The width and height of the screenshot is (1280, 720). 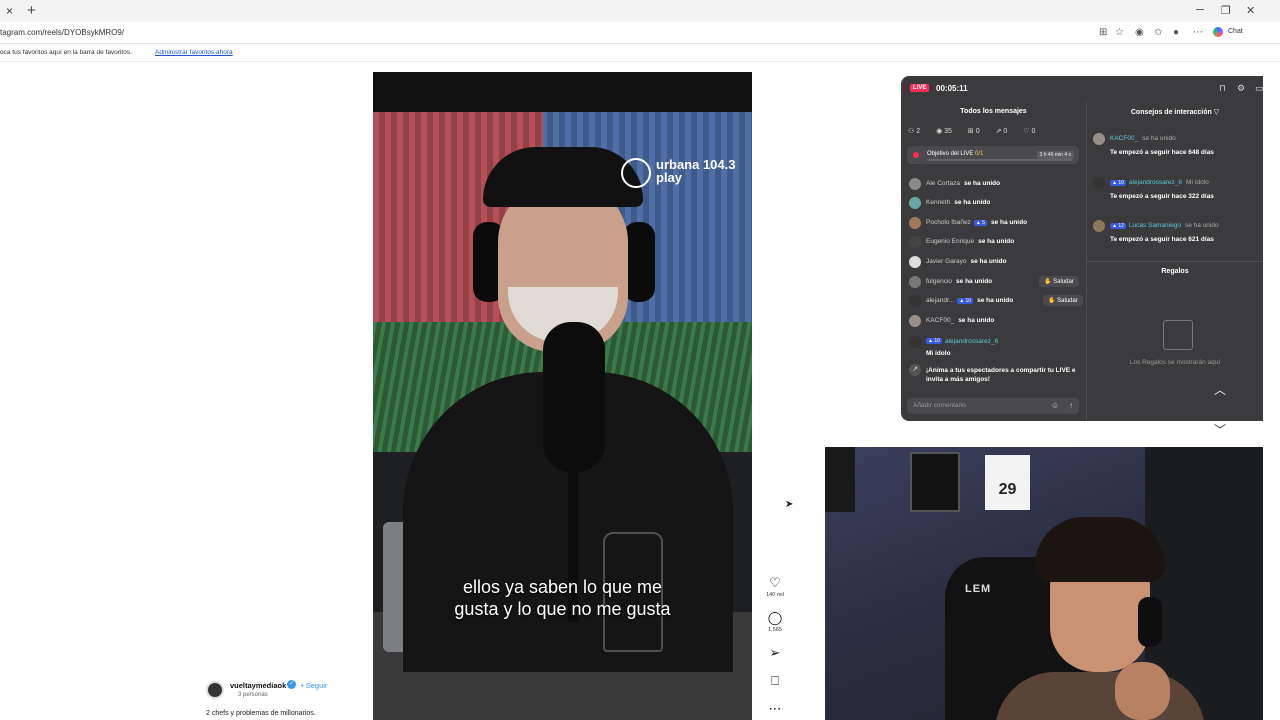 What do you see at coordinates (194, 52) in the screenshot?
I see `manage-favorites-link: Administrar favoritos ahora` at bounding box center [194, 52].